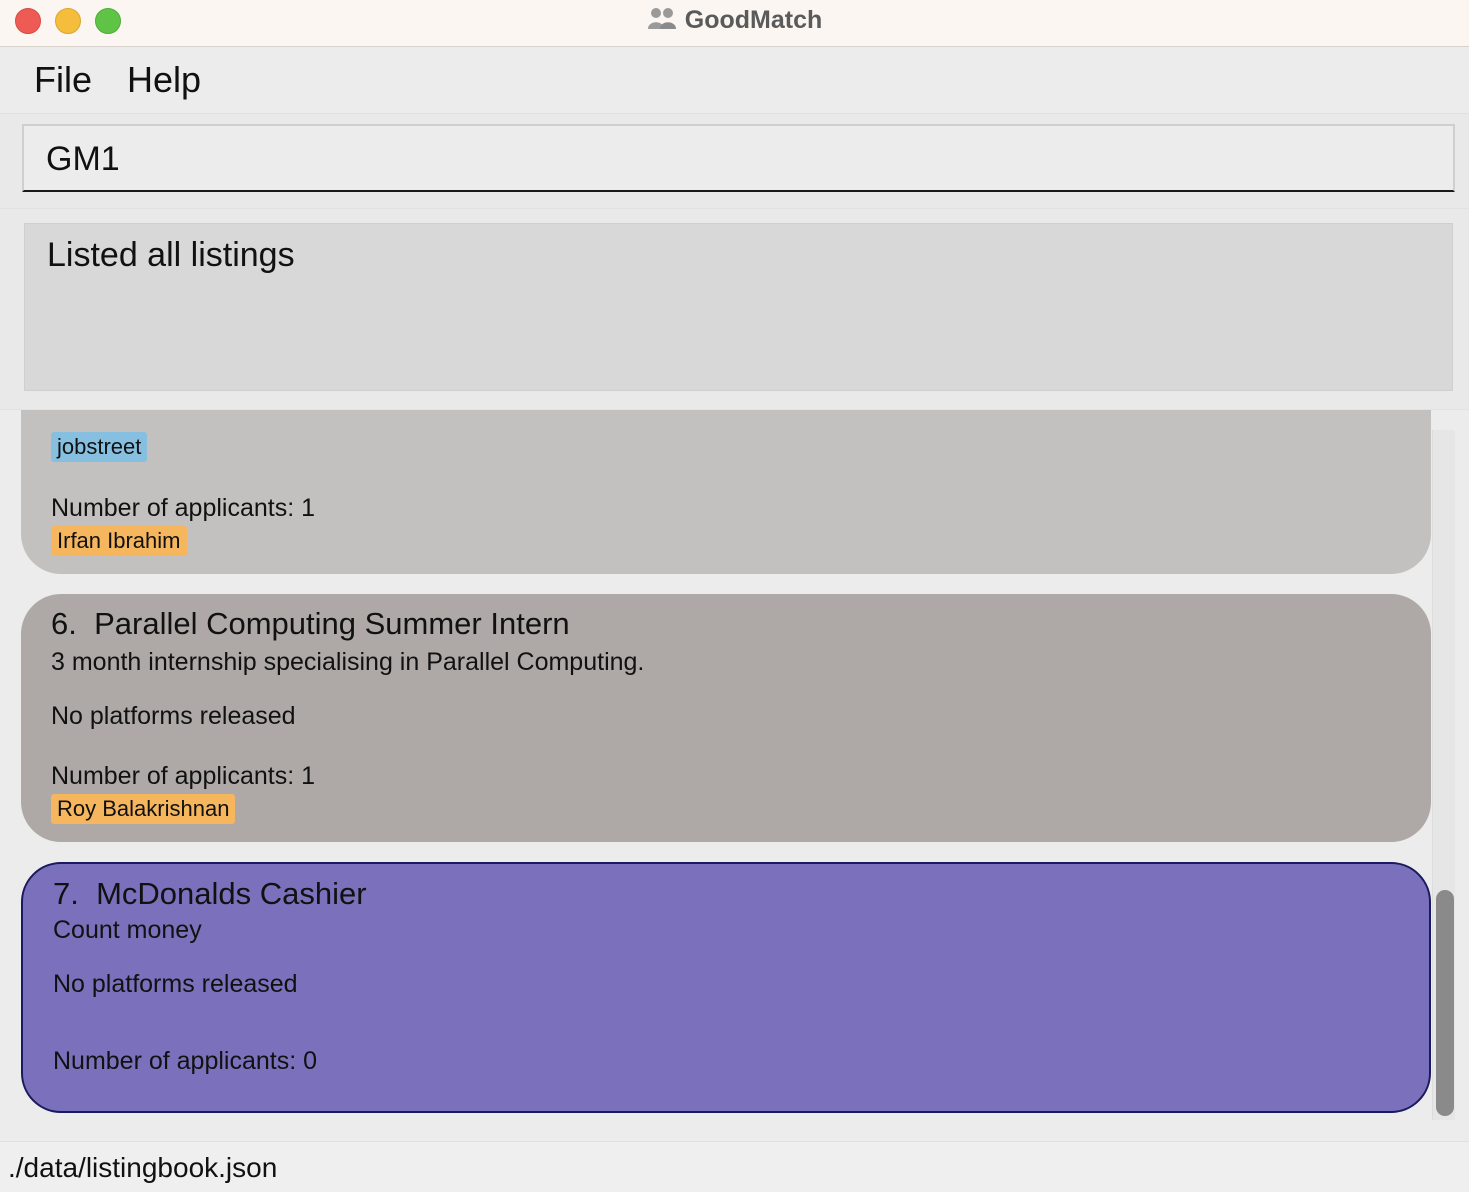  What do you see at coordinates (143, 809) in the screenshot?
I see `applicant-tag: Roy Balakrishnan` at bounding box center [143, 809].